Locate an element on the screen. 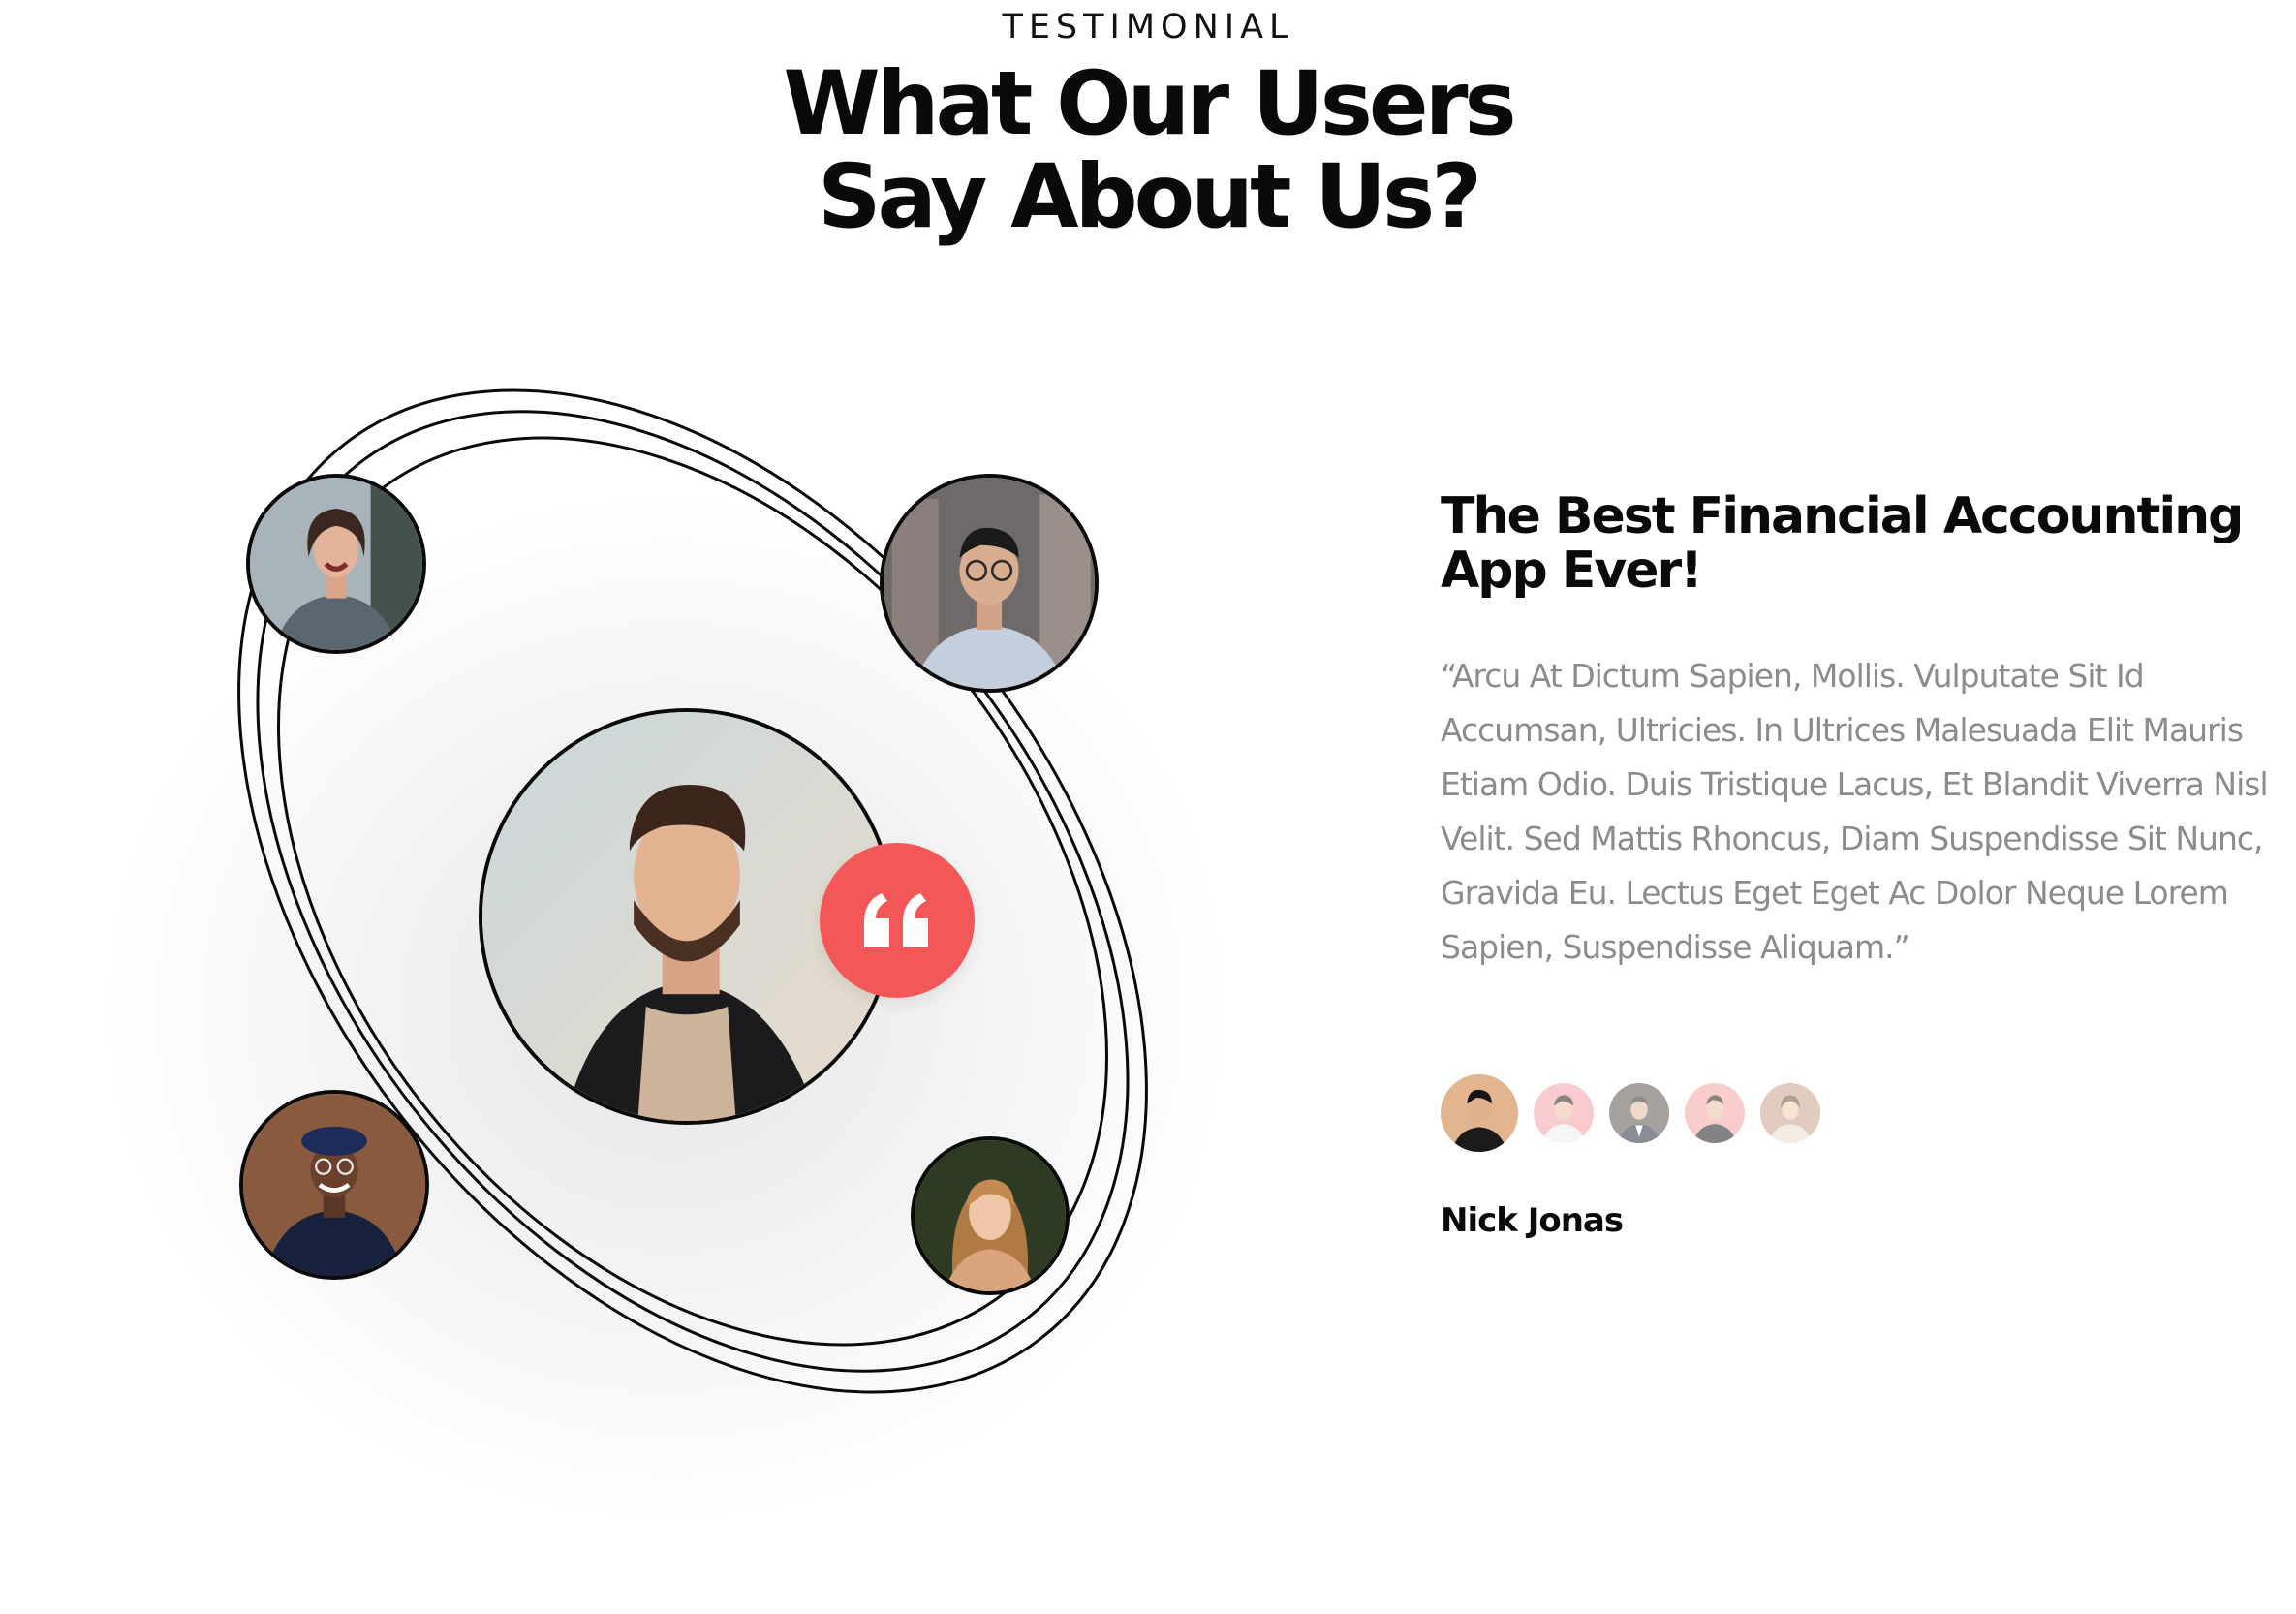 The image size is (2296, 1614). testimonial-title-line-1: The Best Financial Accounting is located at coordinates (1842, 516).